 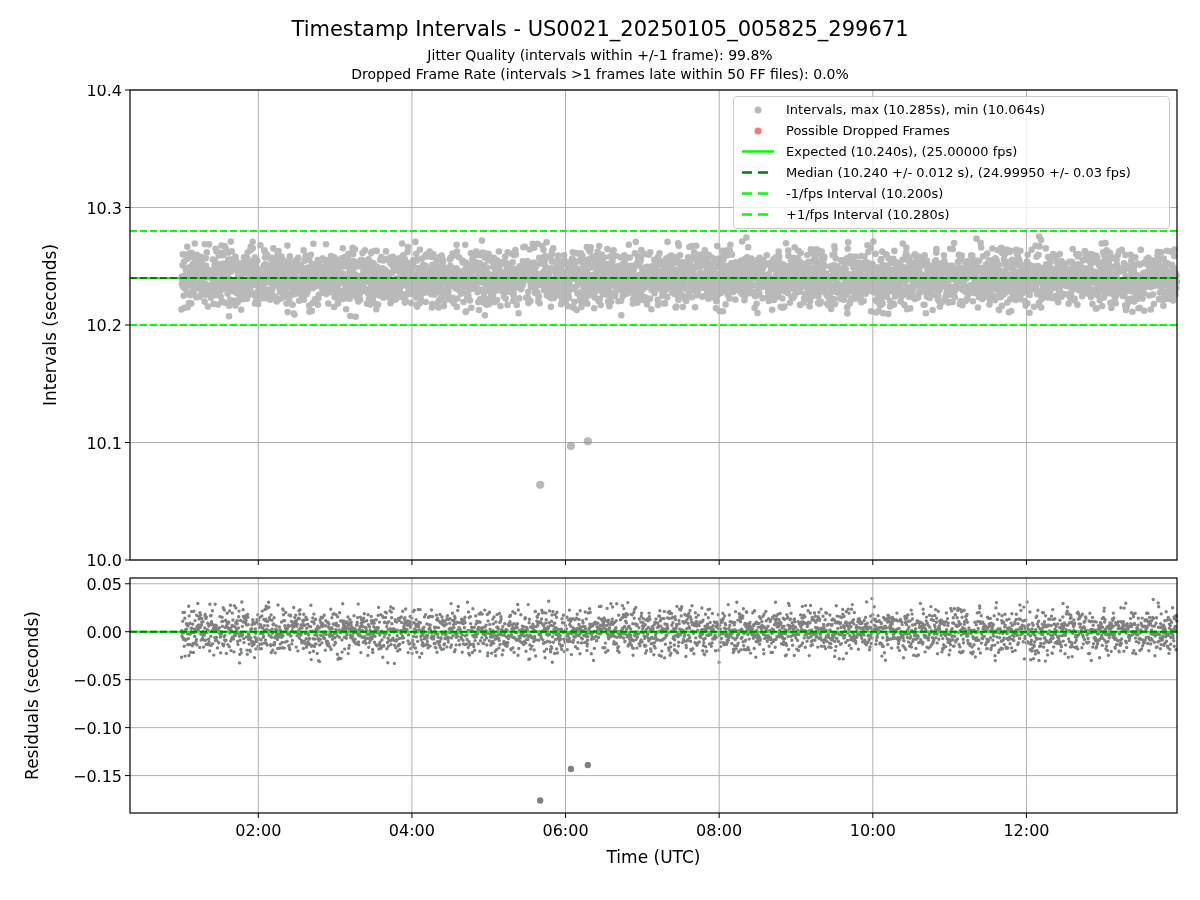 What do you see at coordinates (104, 560) in the screenshot?
I see `tick-label: 10.0` at bounding box center [104, 560].